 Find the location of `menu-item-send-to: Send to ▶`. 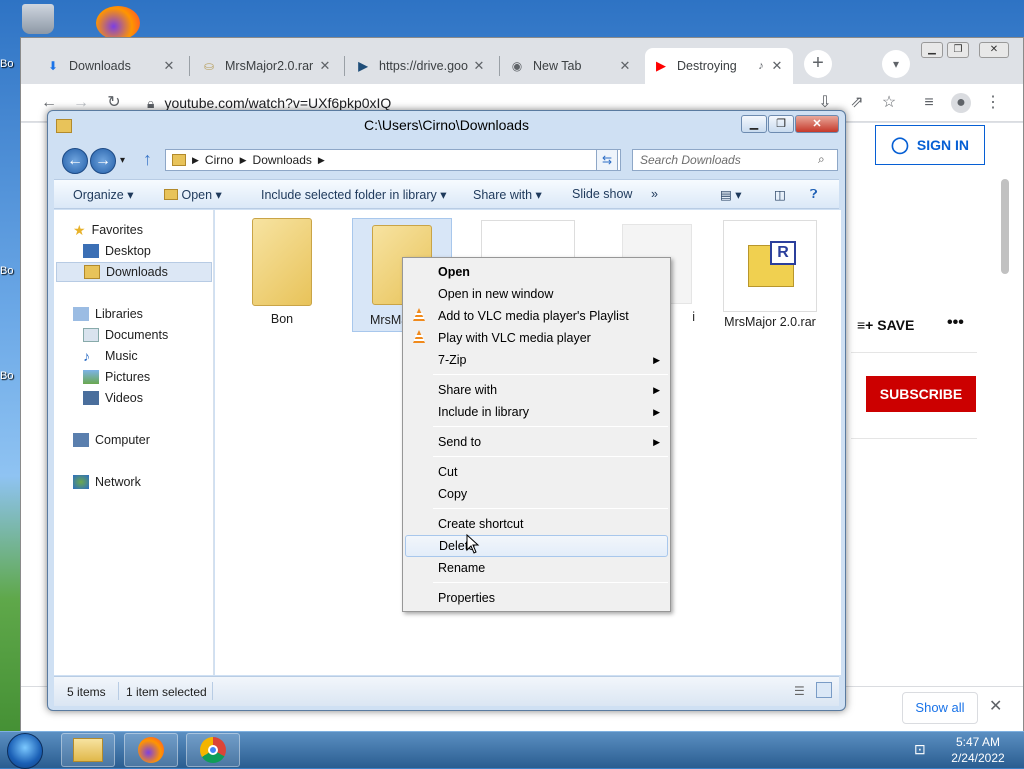

menu-item-send-to: Send to ▶ is located at coordinates (536, 442).